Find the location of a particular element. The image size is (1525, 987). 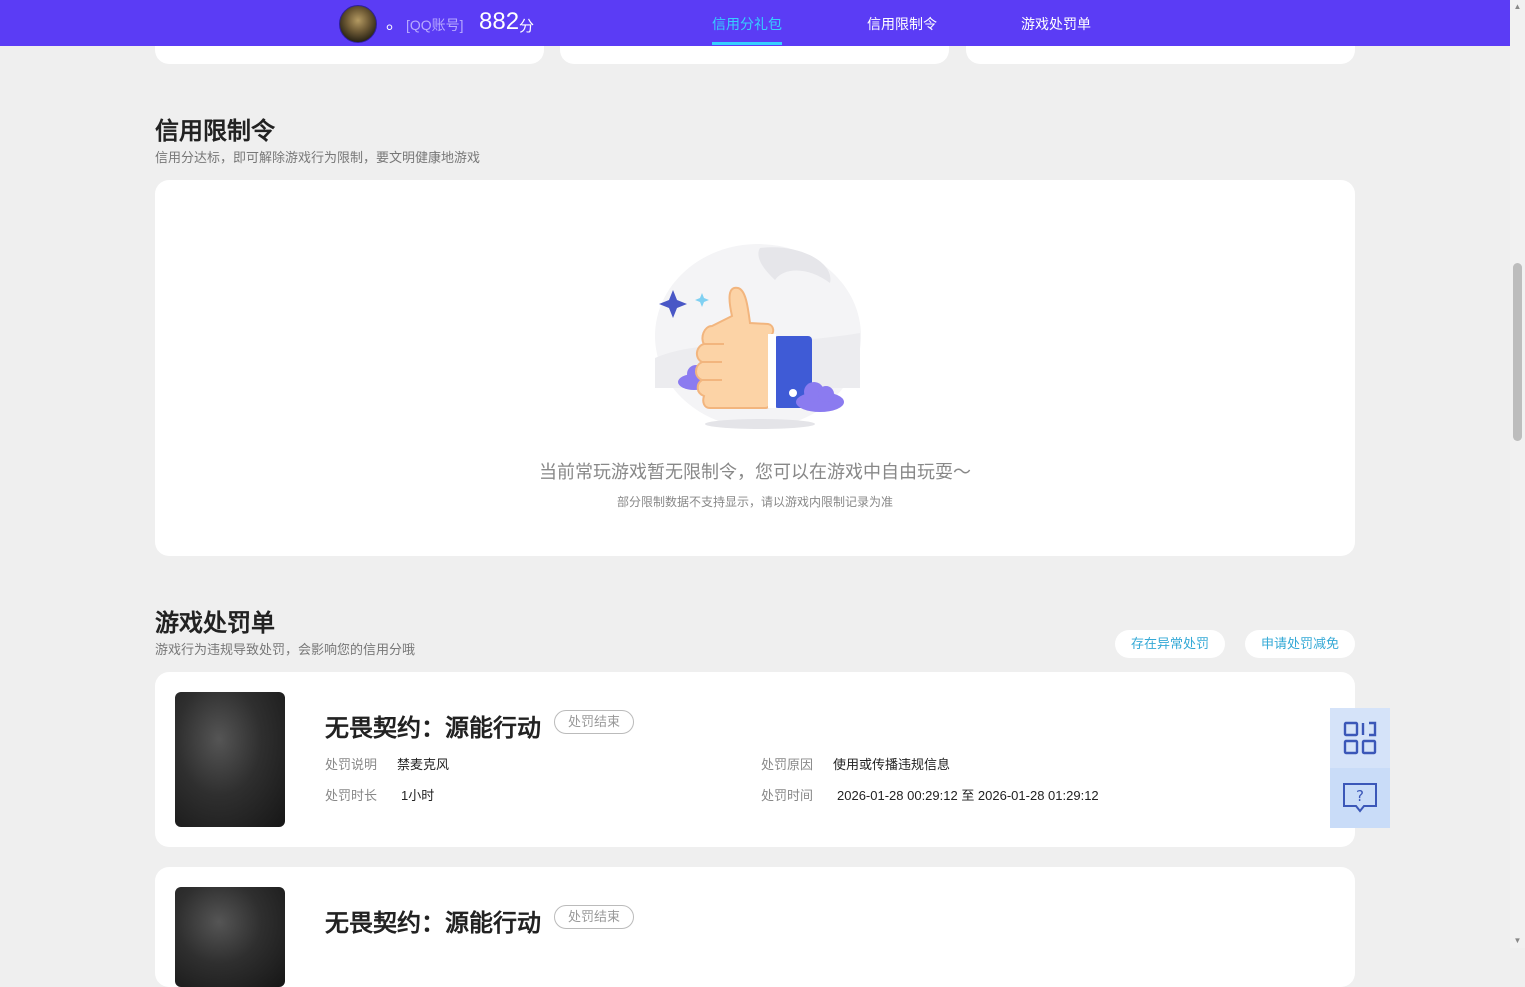

top-nav-bar: 。 [QQ账号] 882 分 信用分礼包 信用限制令 游戏处罚单 is located at coordinates (755, 23).